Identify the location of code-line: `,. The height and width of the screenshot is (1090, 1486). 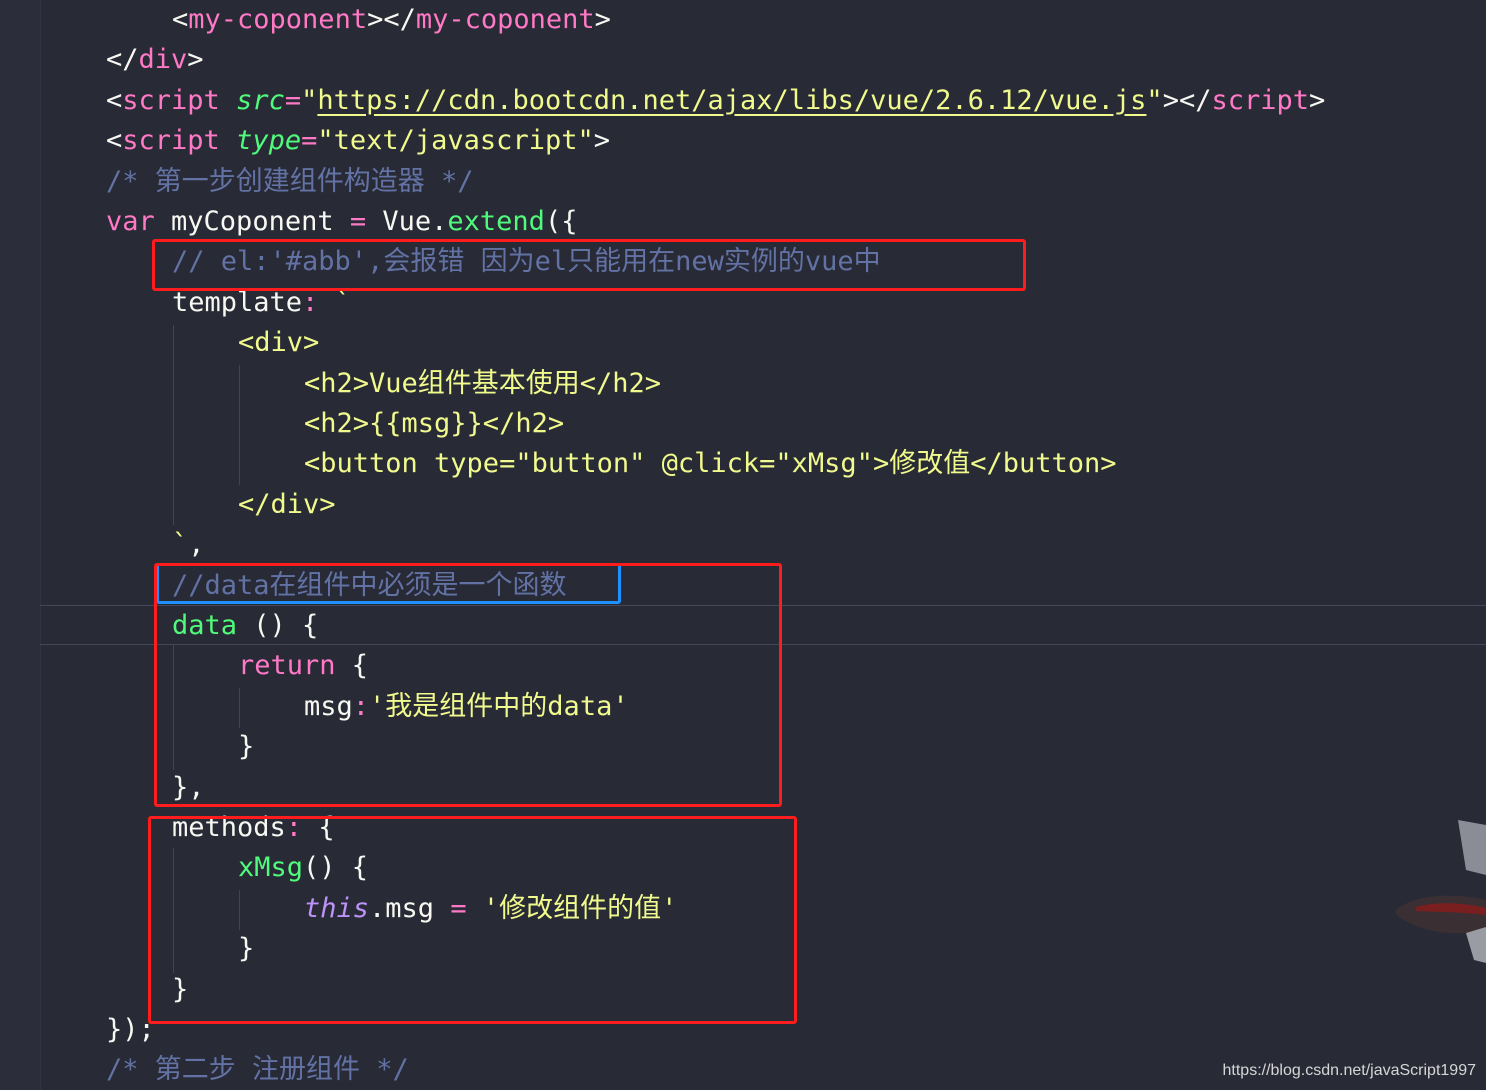
(188, 545).